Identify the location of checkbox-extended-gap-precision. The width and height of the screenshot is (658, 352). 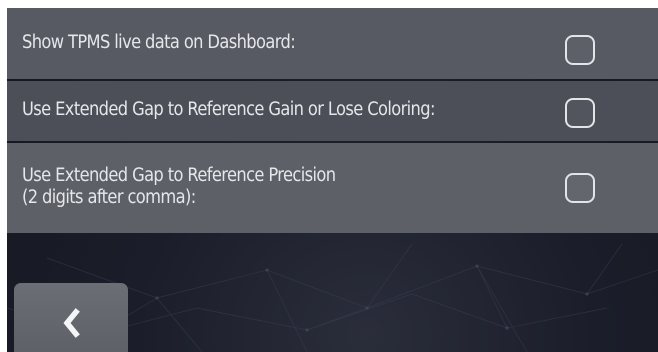
(580, 188).